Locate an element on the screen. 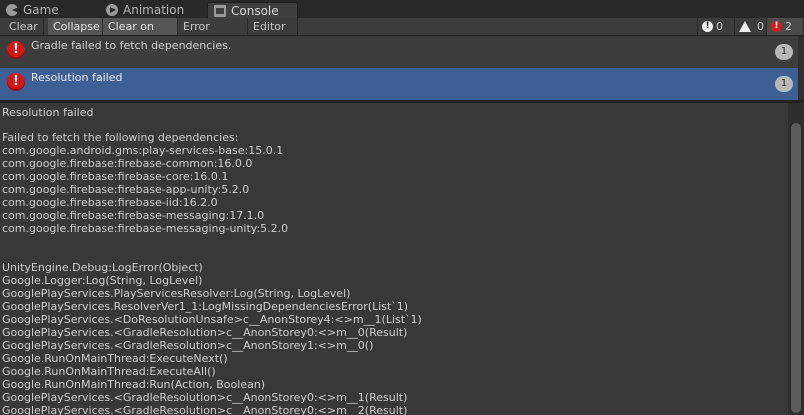 This screenshot has width=804, height=415. stack-line: Google.Logger:Log(String, LogLevel) is located at coordinates (102, 280).